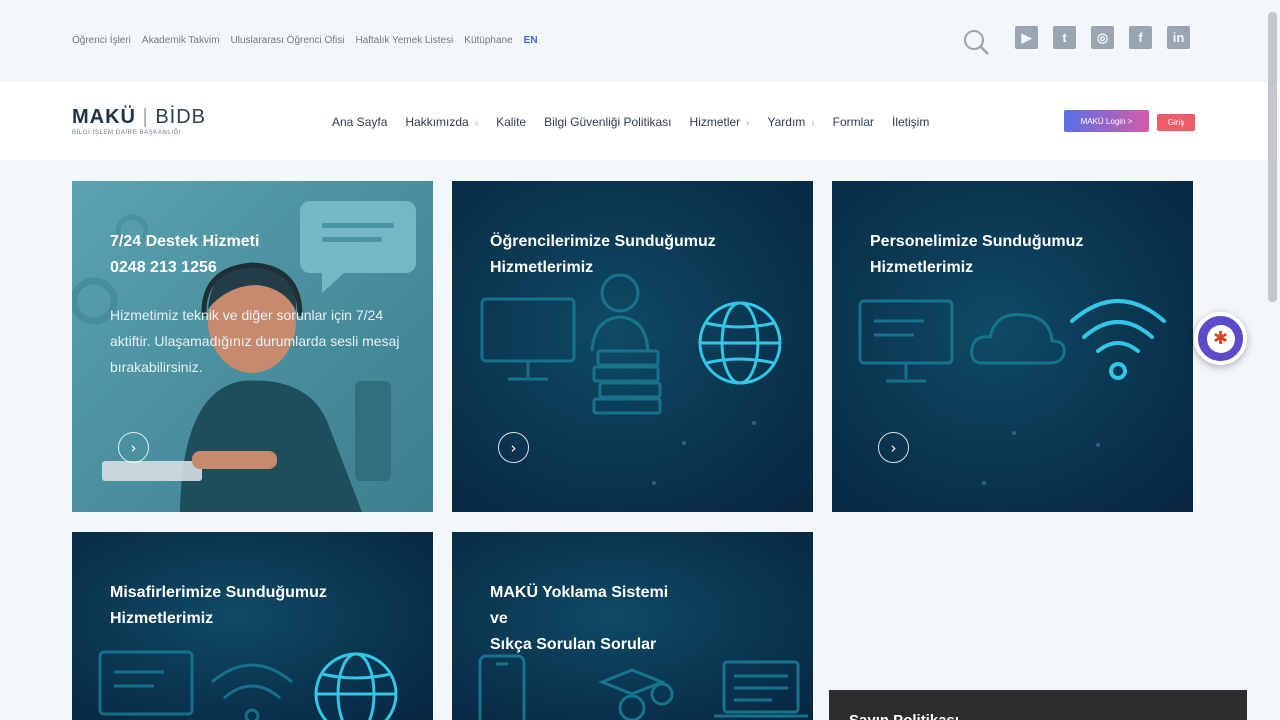  I want to click on accessibility-icon: ✱, so click(1220, 338).